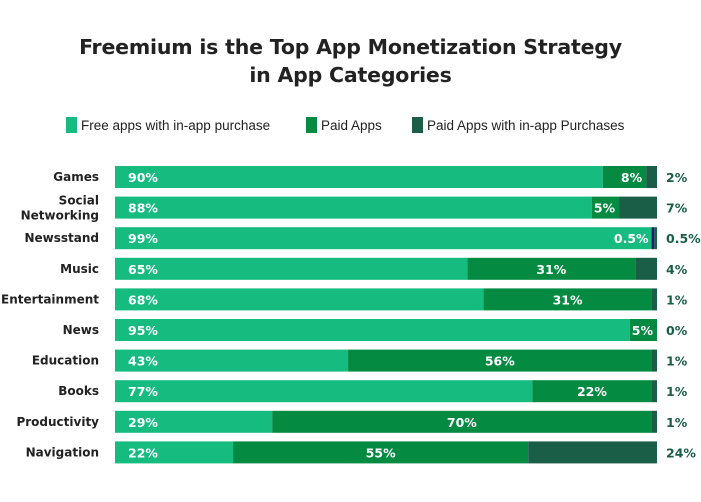 The image size is (701, 502). What do you see at coordinates (631, 238) in the screenshot?
I see `bar-label-paid-newsstand: 0.5%` at bounding box center [631, 238].